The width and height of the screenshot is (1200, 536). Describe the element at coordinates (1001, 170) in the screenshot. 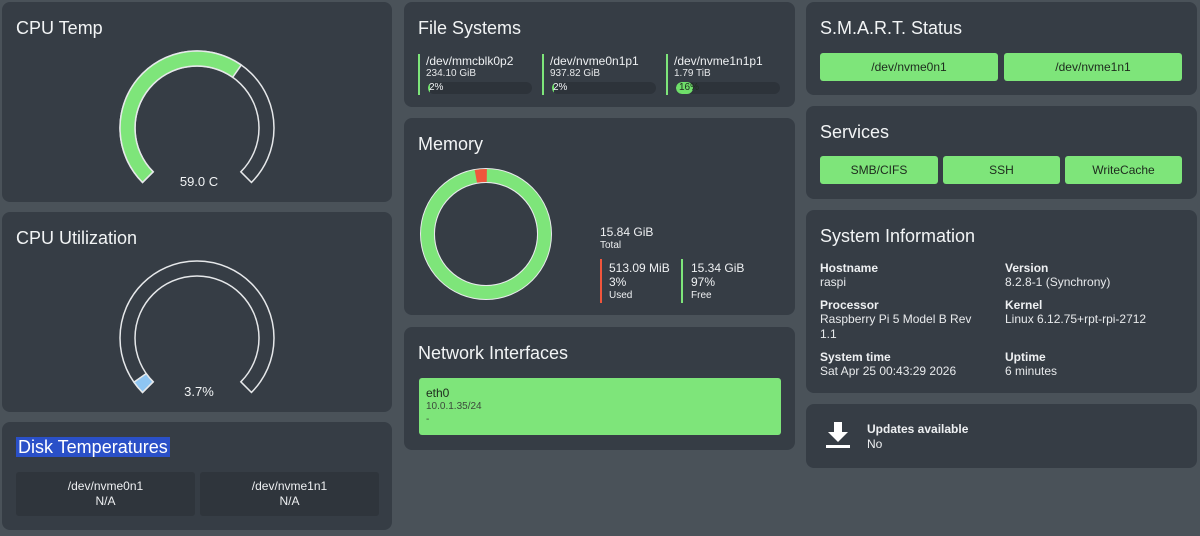

I see `service-button-ssh: SSH` at that location.